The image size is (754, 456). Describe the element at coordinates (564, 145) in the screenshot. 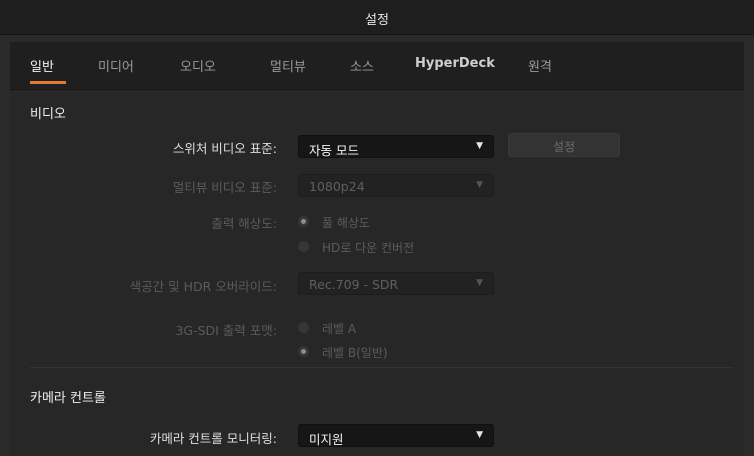

I see `set-video-standard-button: 설정` at that location.